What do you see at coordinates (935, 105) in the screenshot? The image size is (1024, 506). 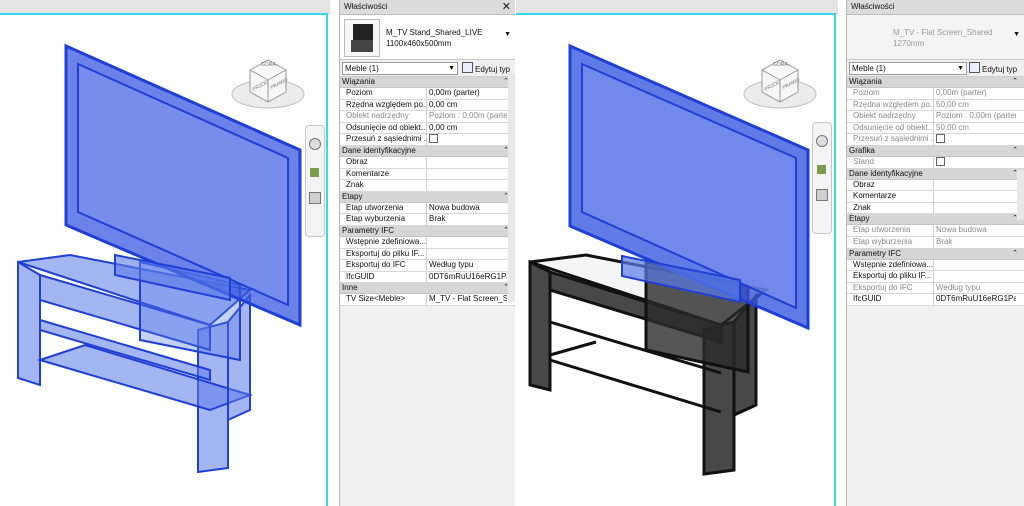 I see `property-row: Rzędna względem po... 50,00 cm` at bounding box center [935, 105].